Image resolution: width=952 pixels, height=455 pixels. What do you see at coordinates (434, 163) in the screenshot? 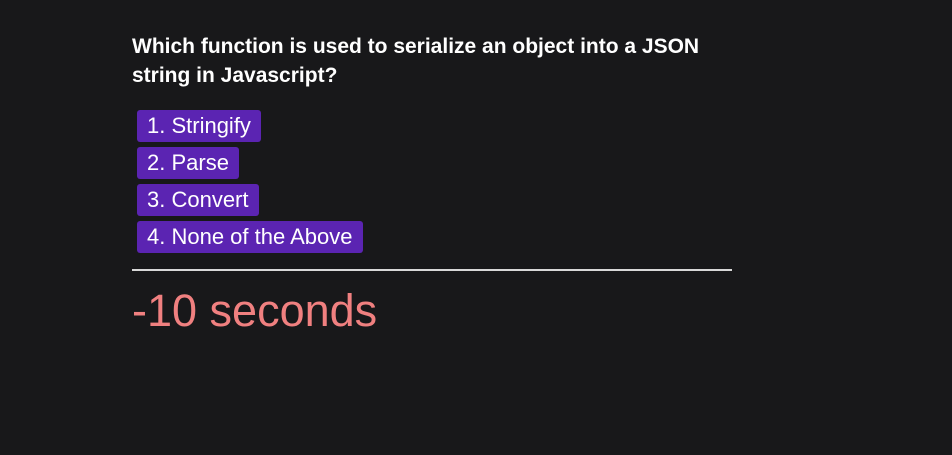
I see `answer-option-item: 2. Parse` at bounding box center [434, 163].